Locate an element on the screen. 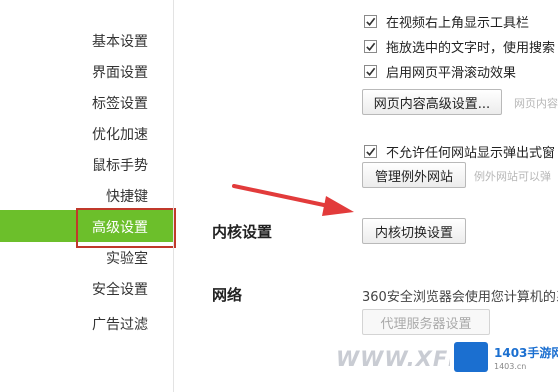  sidebar-item-tabs: 标签设置 is located at coordinates (120, 103).